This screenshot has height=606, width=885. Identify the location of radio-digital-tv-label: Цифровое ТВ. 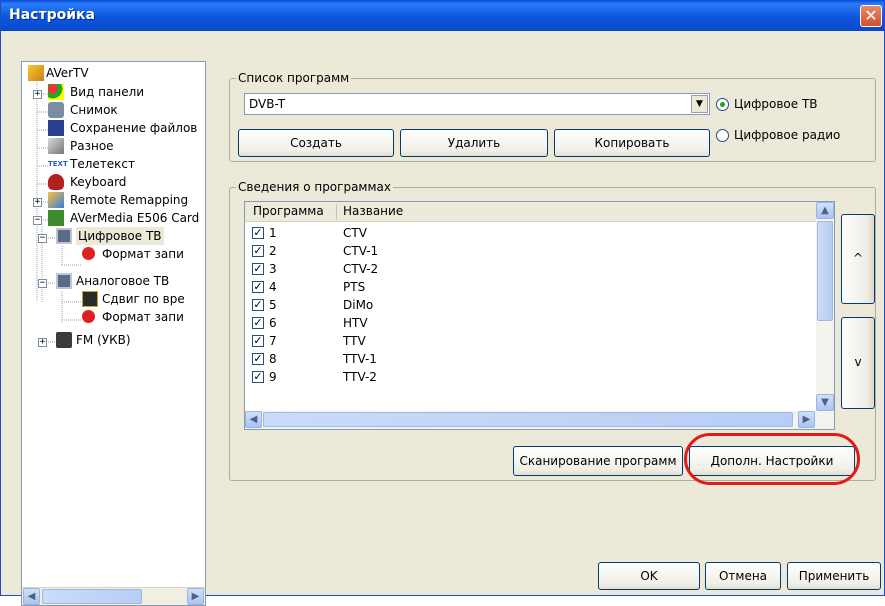
(776, 104).